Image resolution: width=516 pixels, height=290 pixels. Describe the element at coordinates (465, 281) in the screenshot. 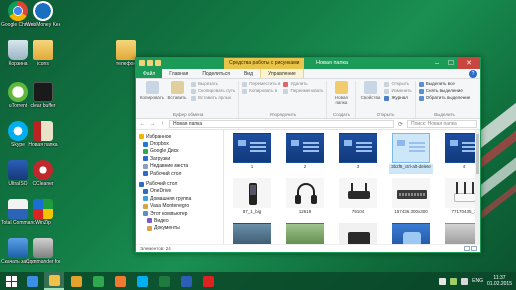

I see `volume-icon` at that location.